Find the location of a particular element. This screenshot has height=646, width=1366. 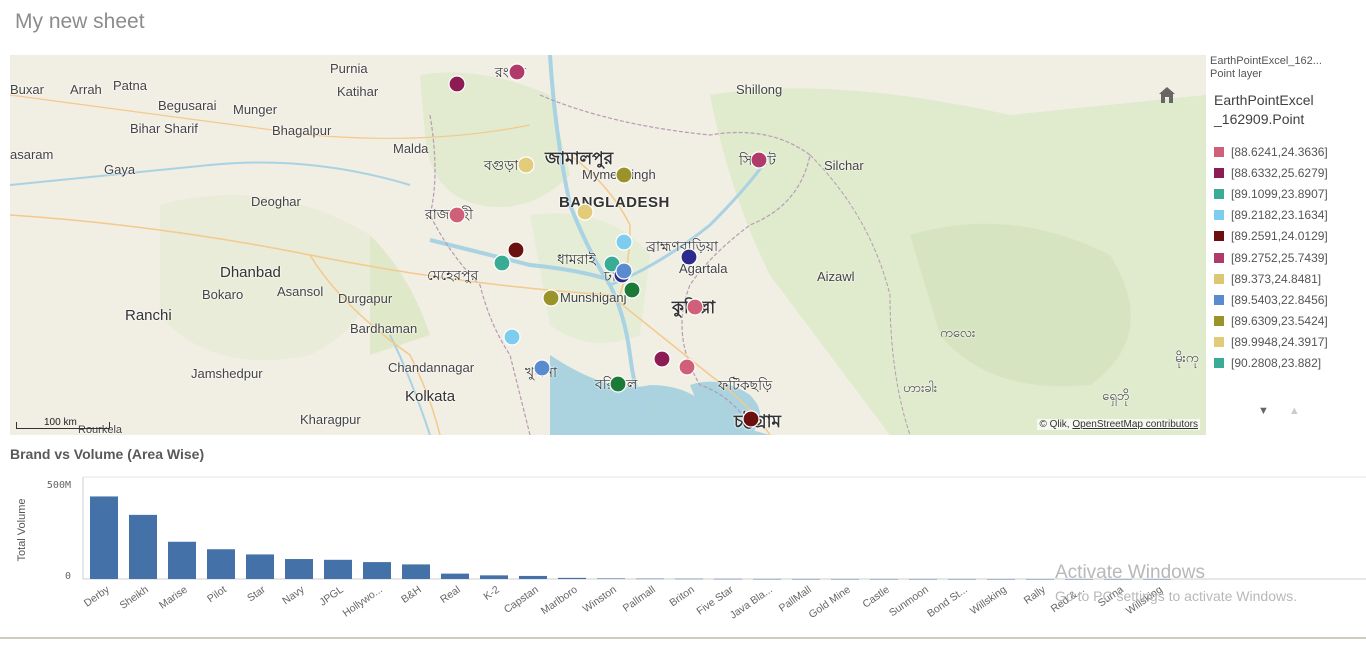

legend-label: [89.6309,23.5424] is located at coordinates (1279, 321).